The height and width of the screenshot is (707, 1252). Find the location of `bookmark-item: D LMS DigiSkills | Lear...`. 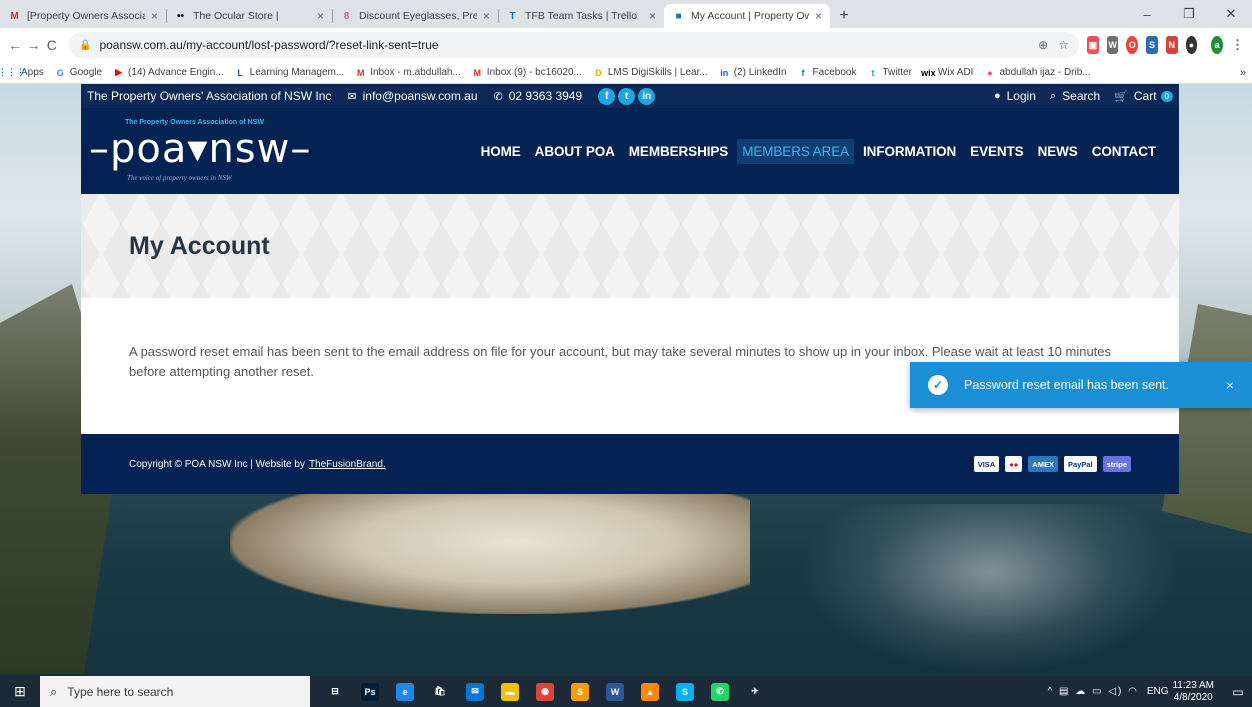

bookmark-item: D LMS DigiSkills | Lear... is located at coordinates (650, 72).